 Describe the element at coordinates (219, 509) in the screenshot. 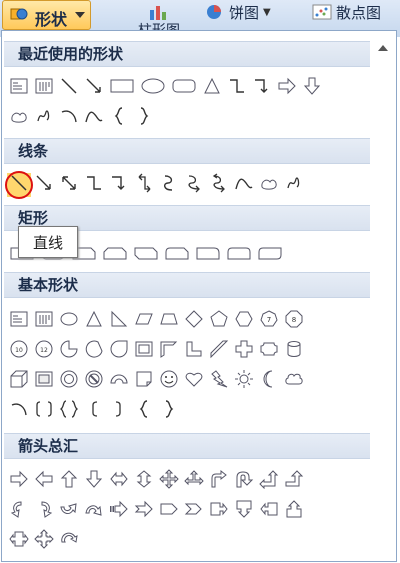

I see `right-arrow-callout-shape` at that location.